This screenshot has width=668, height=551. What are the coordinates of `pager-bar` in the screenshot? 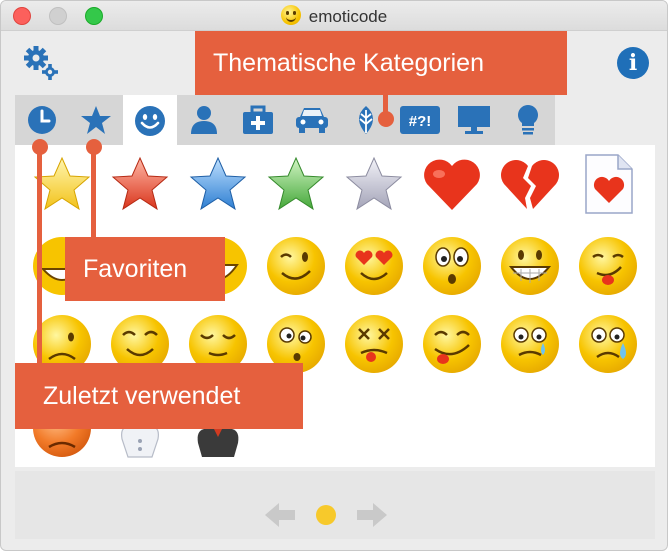 It's located at (335, 505).